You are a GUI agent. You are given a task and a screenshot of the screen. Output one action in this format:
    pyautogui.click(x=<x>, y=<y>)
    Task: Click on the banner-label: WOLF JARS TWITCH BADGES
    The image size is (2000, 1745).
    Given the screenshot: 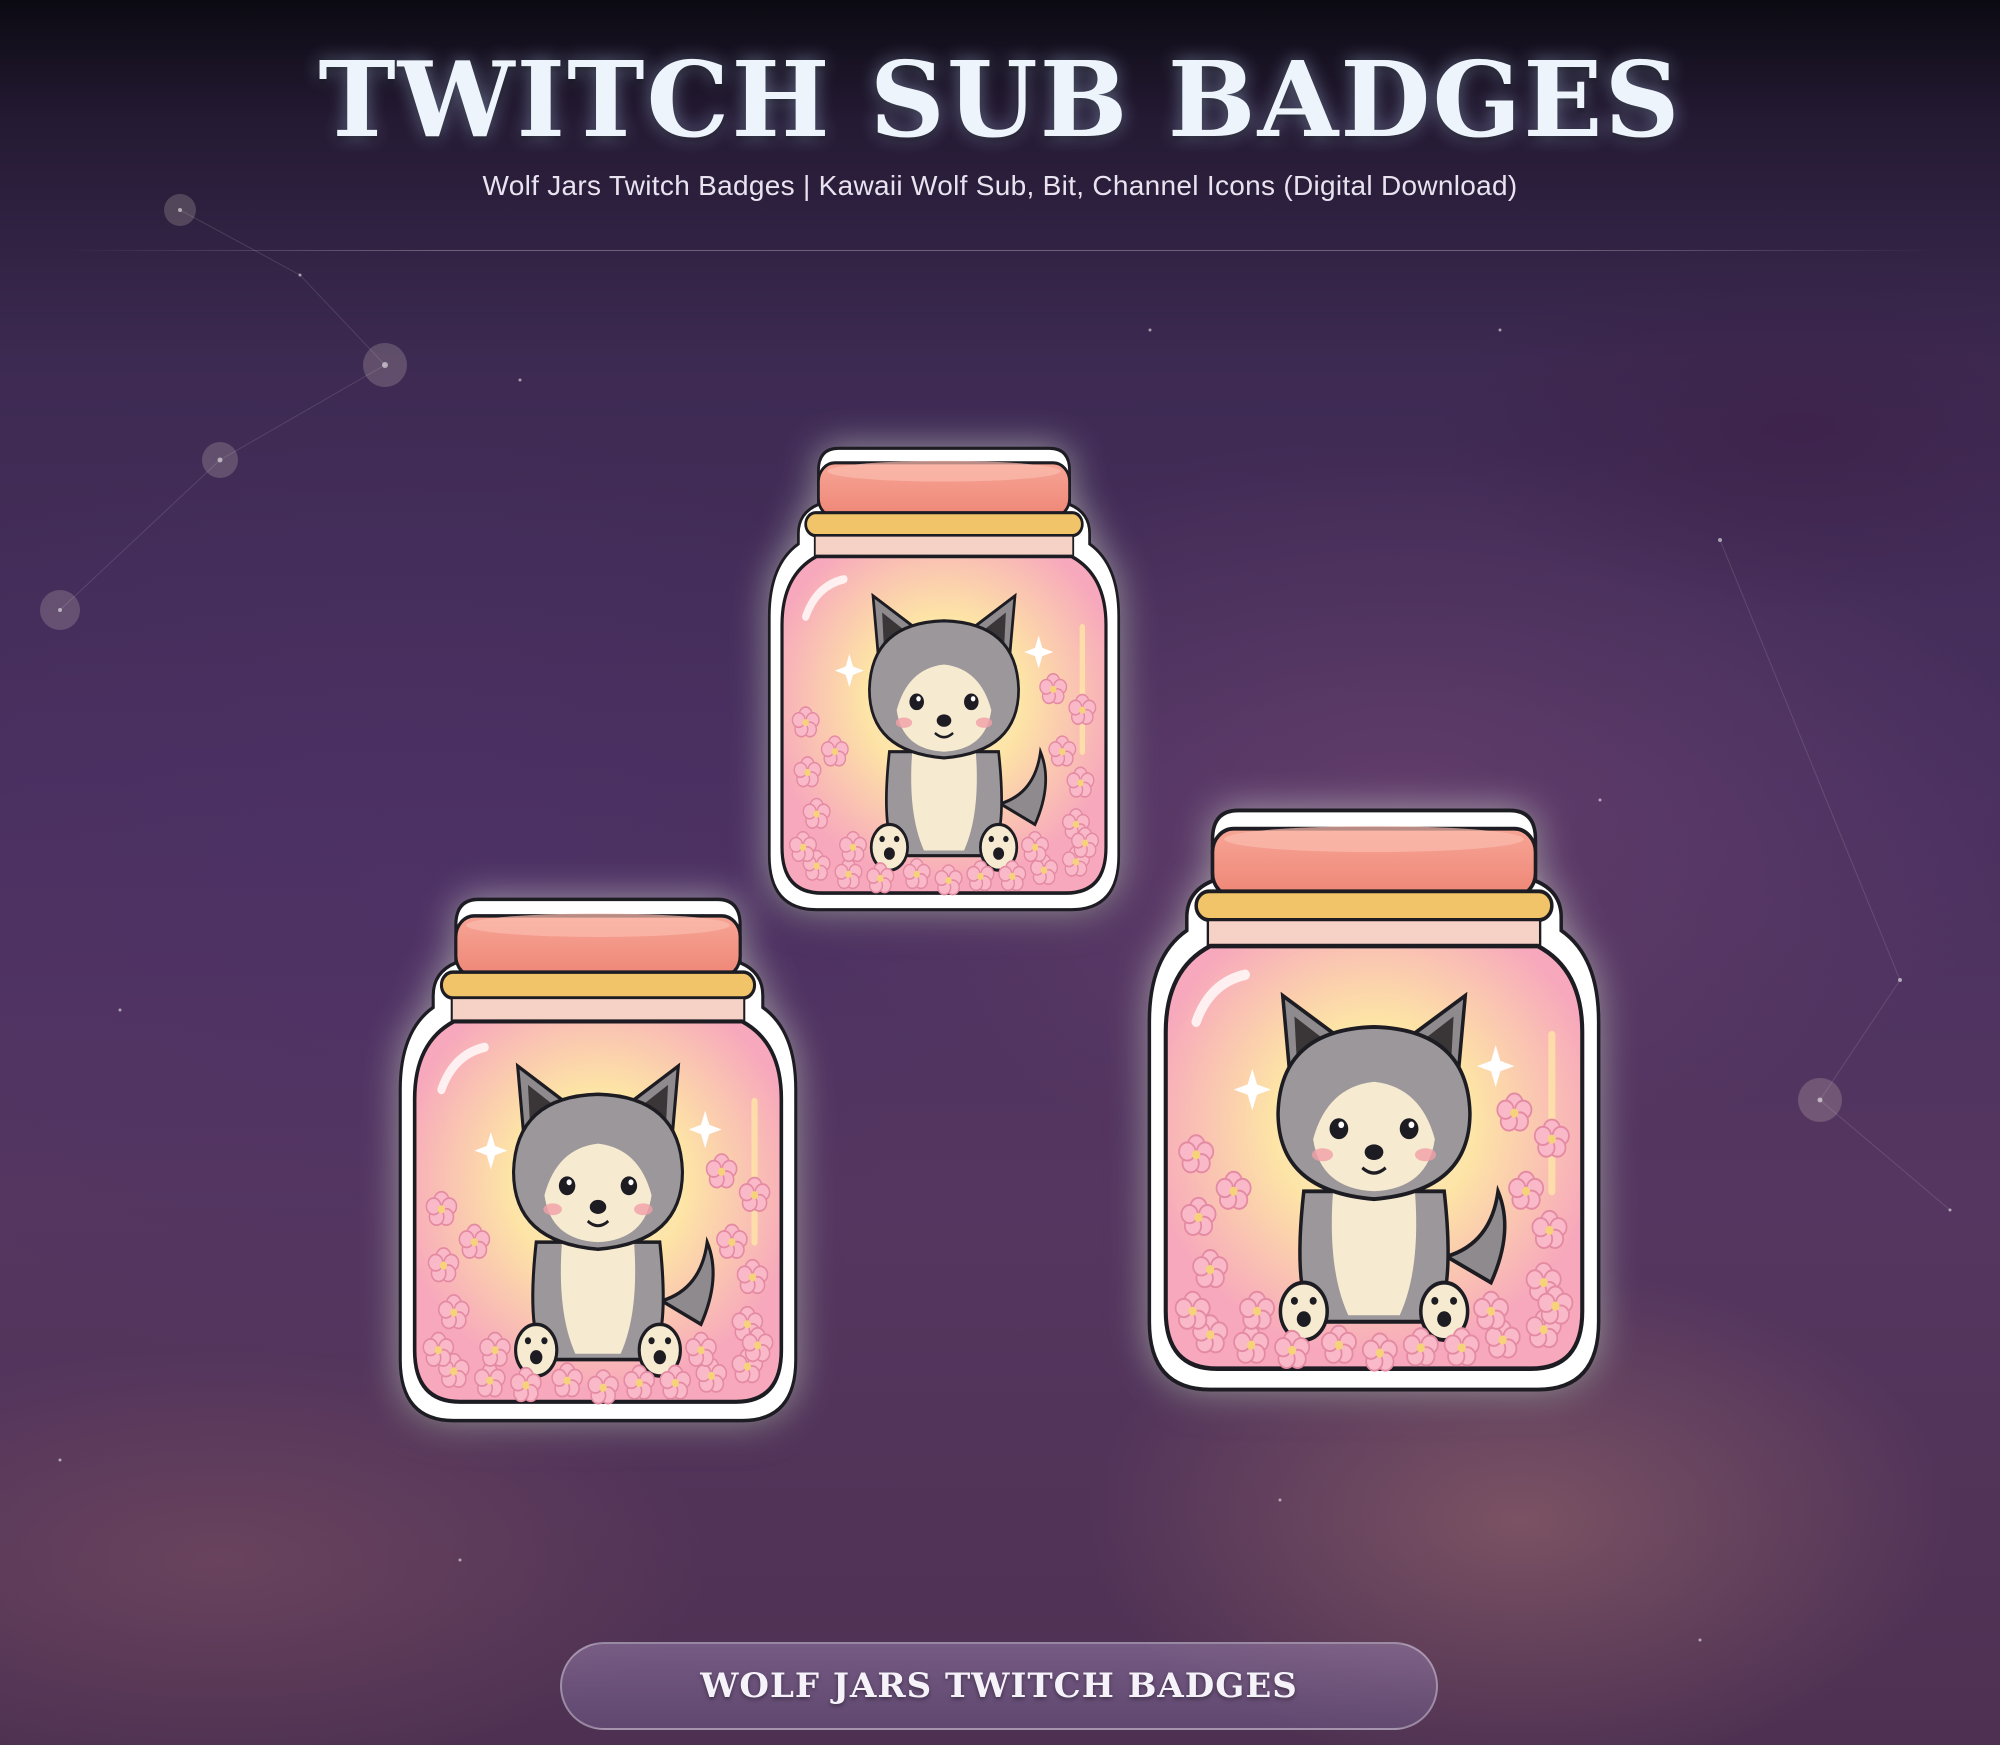 What is the action you would take?
    pyautogui.click(x=999, y=1686)
    